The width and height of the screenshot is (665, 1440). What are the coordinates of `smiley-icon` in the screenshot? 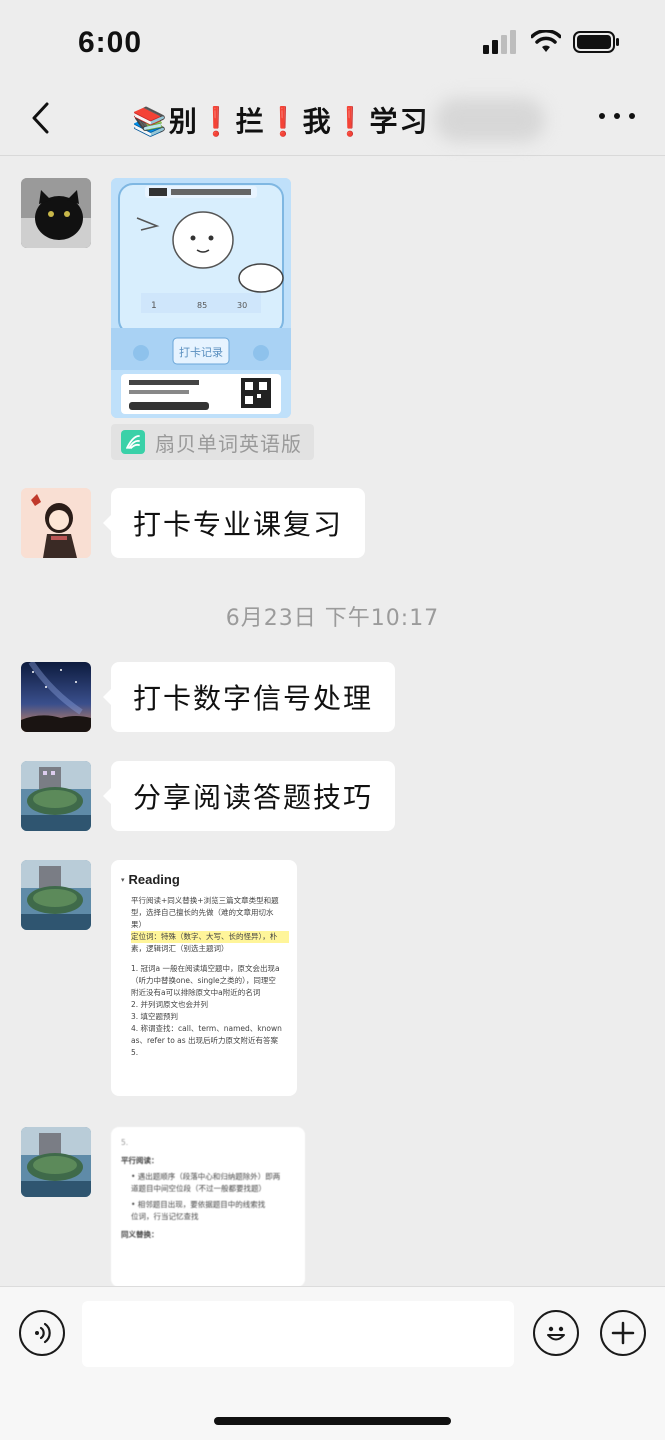 It's located at (556, 1333).